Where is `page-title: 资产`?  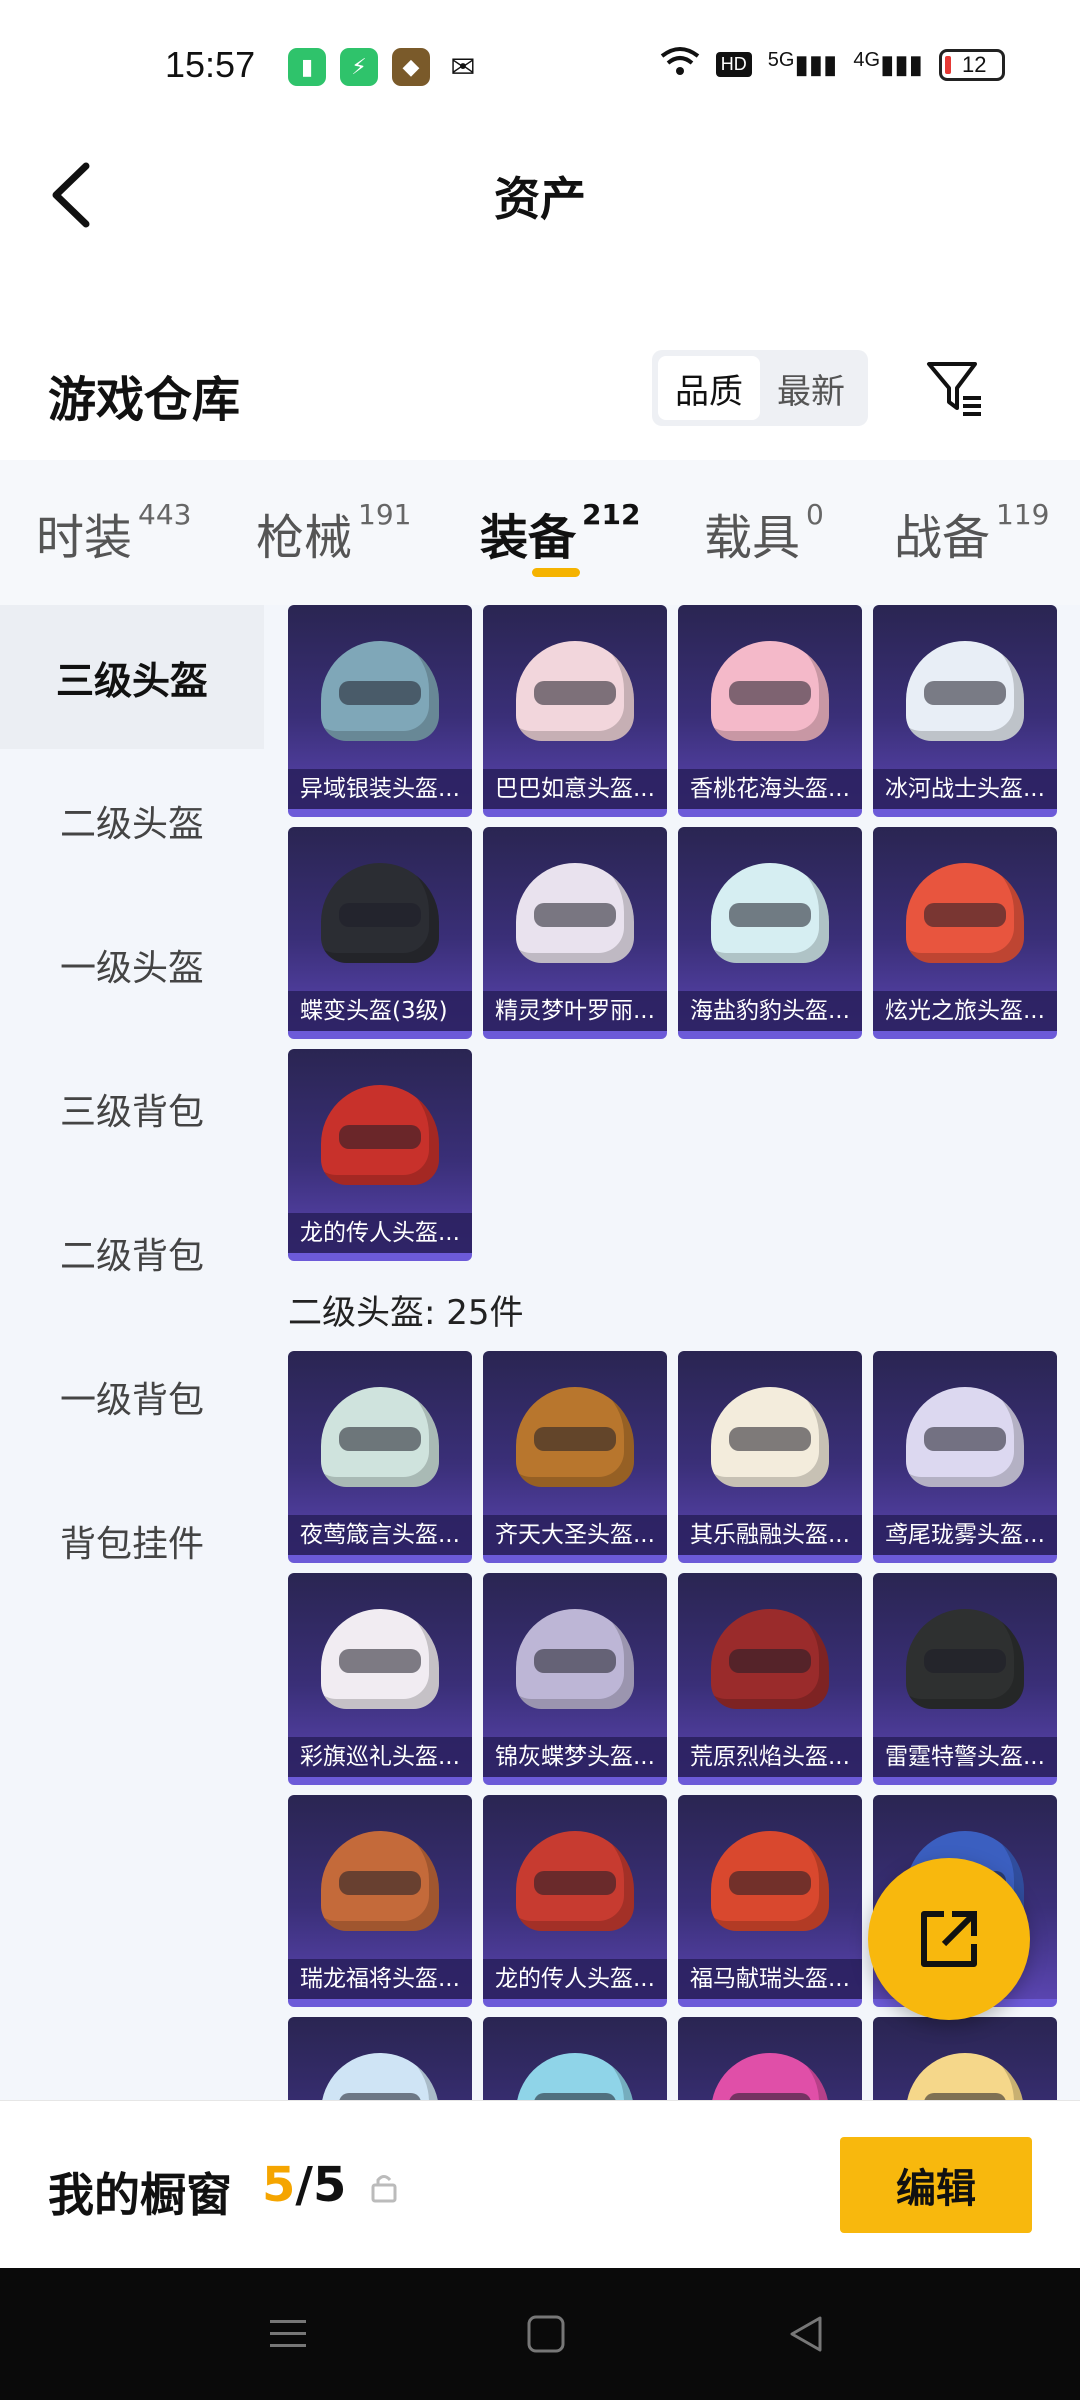
page-title: 资产 is located at coordinates (540, 199).